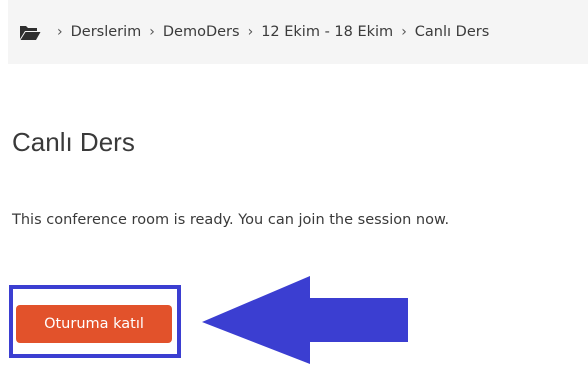  Describe the element at coordinates (106, 32) in the screenshot. I see `breadcrumb-derslerim: Derslerim` at that location.